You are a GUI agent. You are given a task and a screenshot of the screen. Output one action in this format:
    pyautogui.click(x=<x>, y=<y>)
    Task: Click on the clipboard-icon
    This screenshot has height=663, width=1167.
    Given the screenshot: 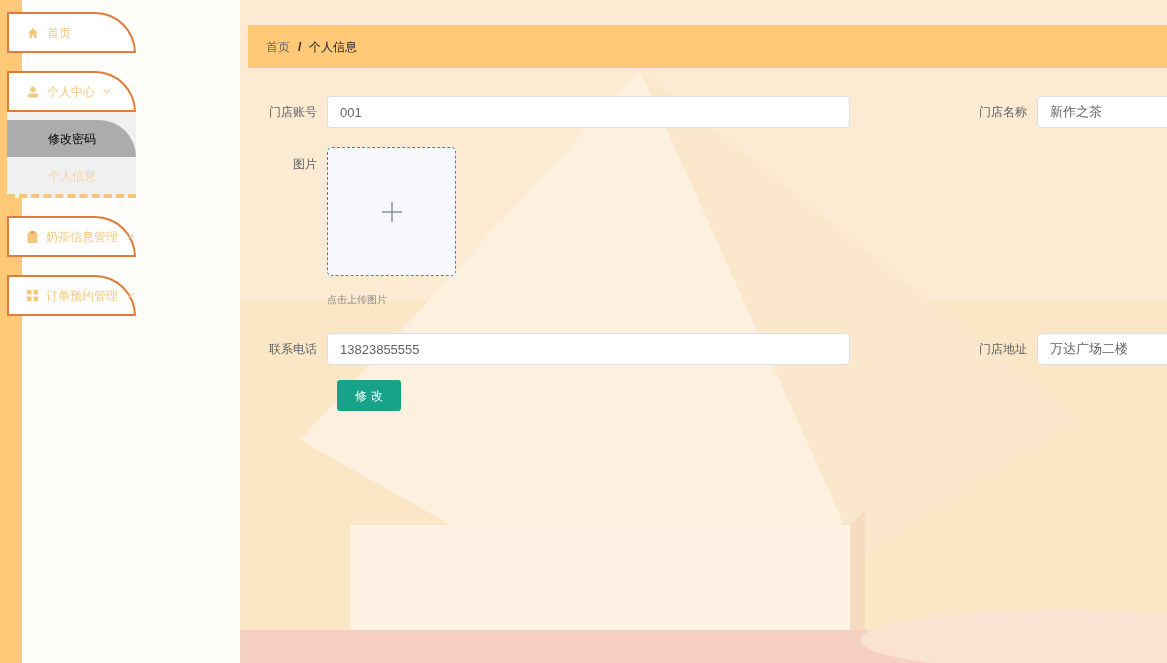 What is the action you would take?
    pyautogui.click(x=32, y=236)
    